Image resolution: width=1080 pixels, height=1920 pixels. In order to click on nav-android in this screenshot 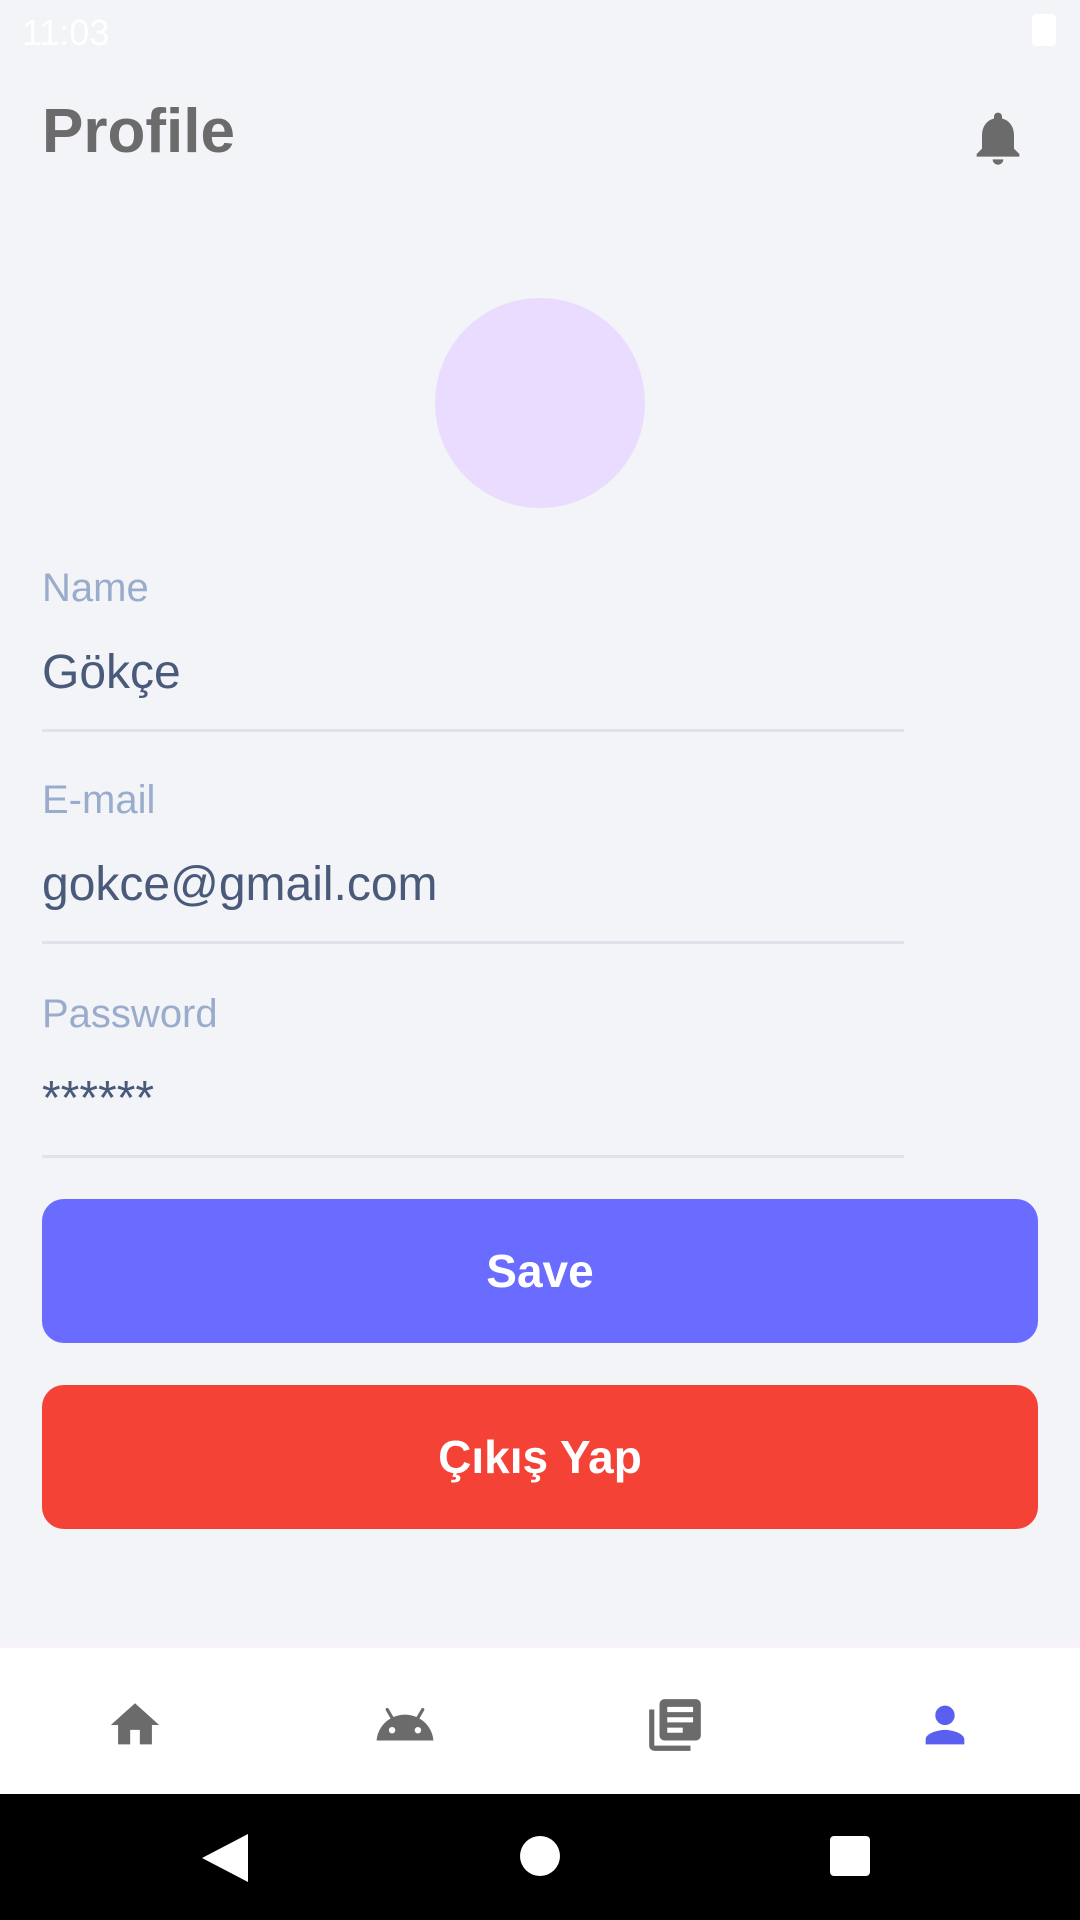, I will do `click(405, 1725)`.